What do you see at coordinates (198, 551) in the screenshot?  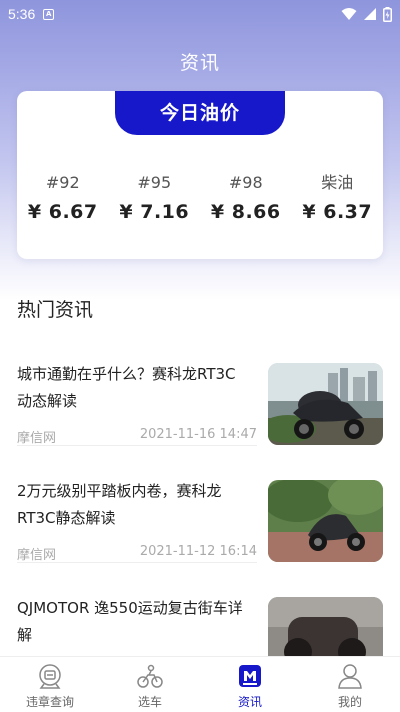 I see `news-time: 2021-11-12 16:14` at bounding box center [198, 551].